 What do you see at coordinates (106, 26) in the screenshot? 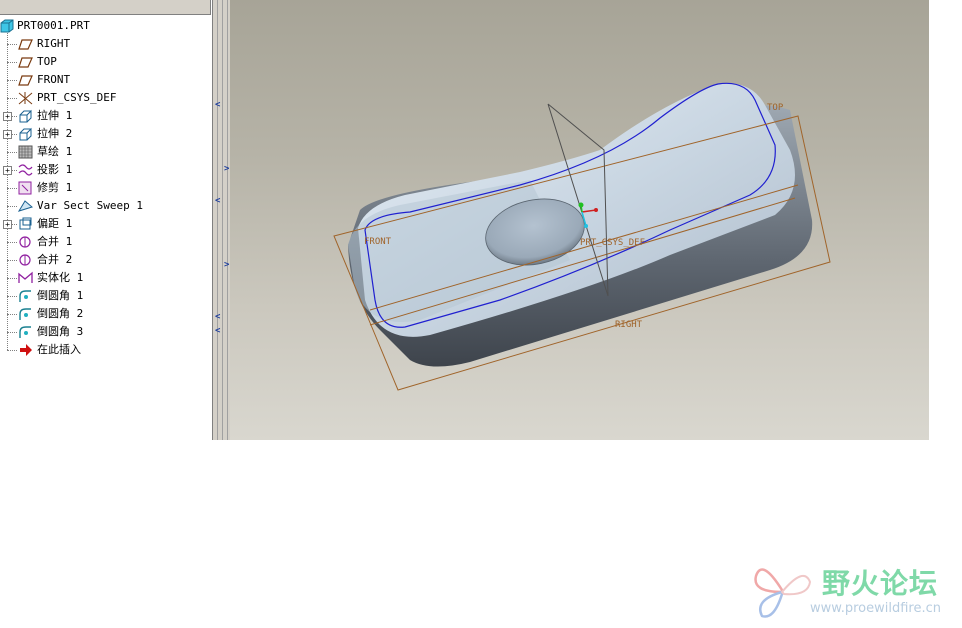
I see `tree-item-root: PRT0001.PRT` at bounding box center [106, 26].